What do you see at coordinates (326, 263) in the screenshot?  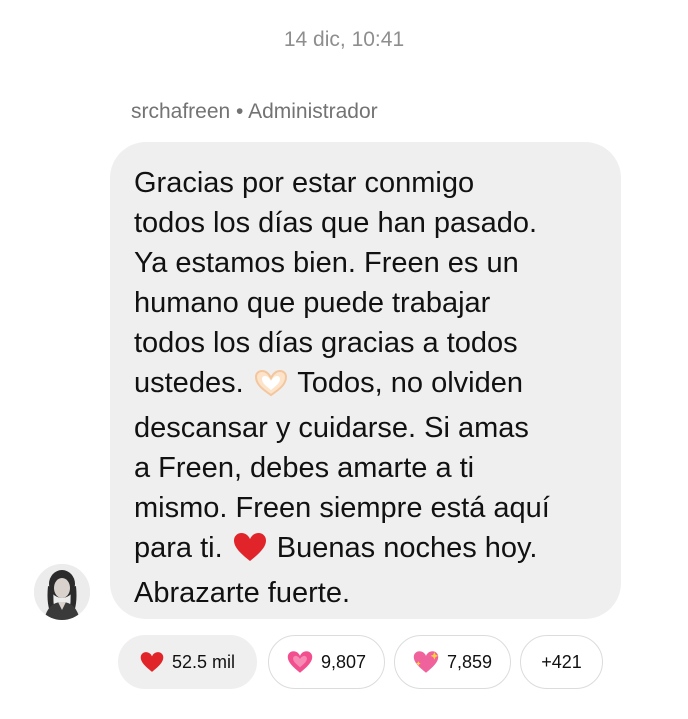 I see `message-line: Ya estamos bien. Freen es un` at bounding box center [326, 263].